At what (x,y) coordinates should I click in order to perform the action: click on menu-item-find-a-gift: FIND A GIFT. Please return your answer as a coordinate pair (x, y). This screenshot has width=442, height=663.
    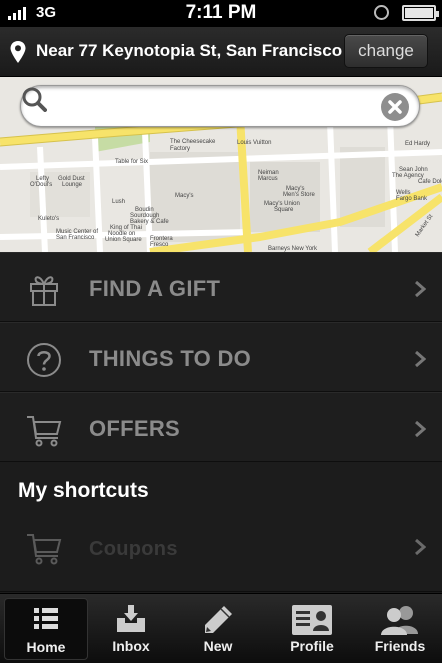
    Looking at the image, I should click on (221, 287).